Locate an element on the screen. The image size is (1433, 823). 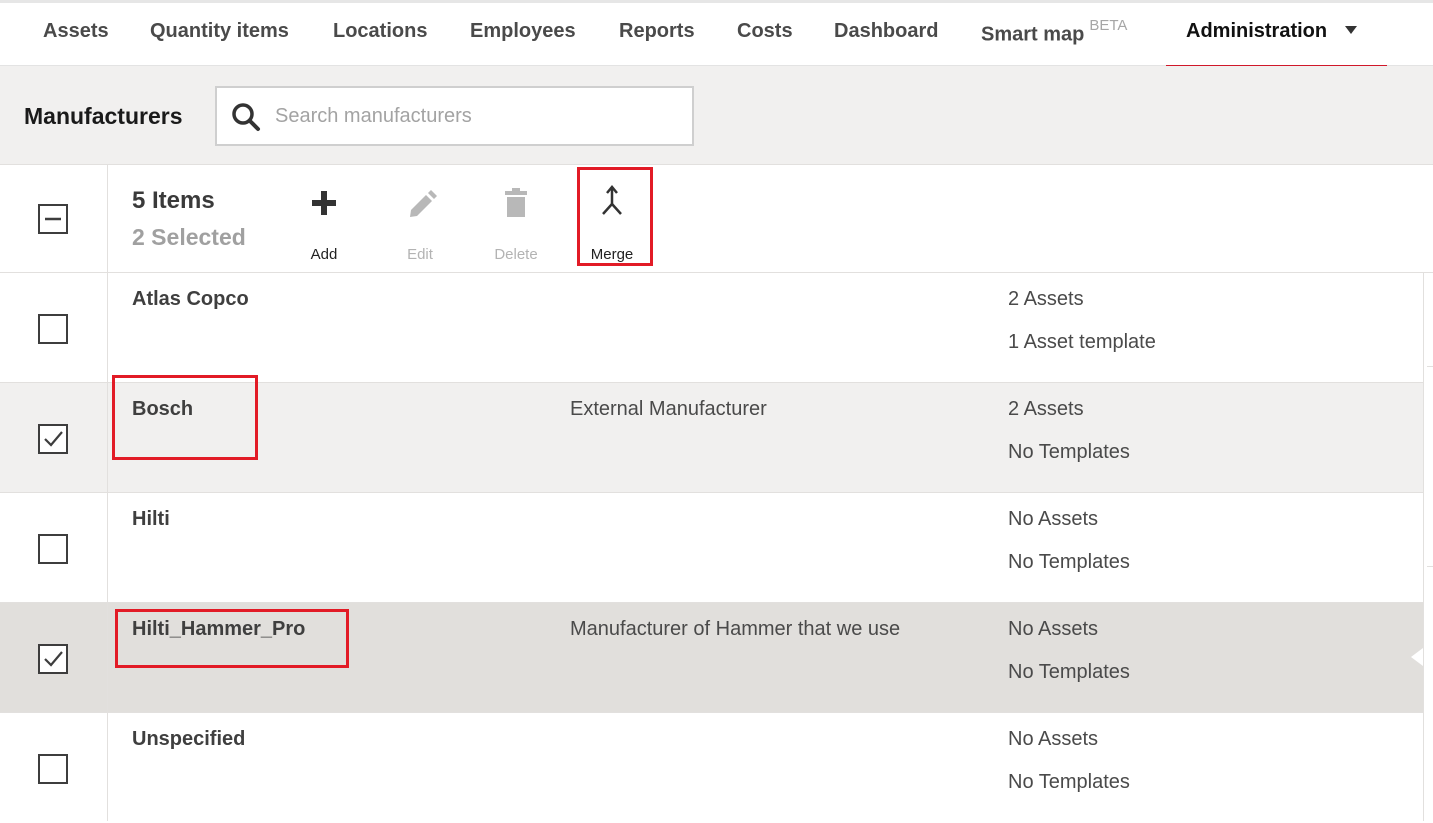
plus-icon is located at coordinates (324, 203).